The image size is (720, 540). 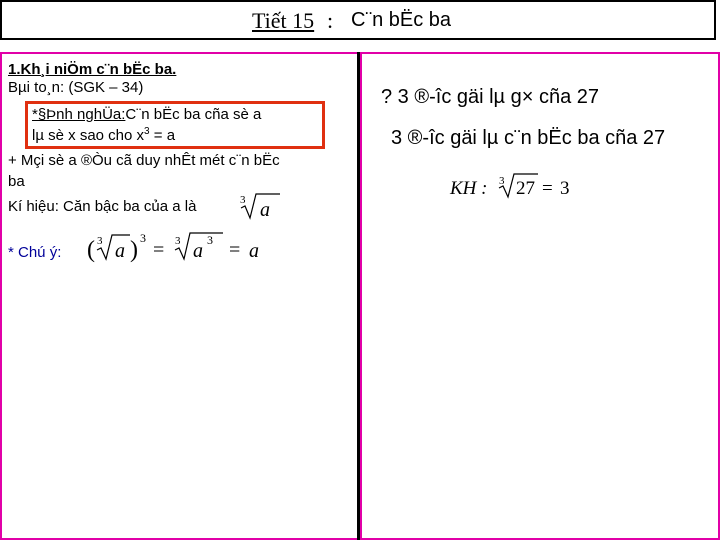 I want to click on formula-result: a, so click(x=254, y=251).